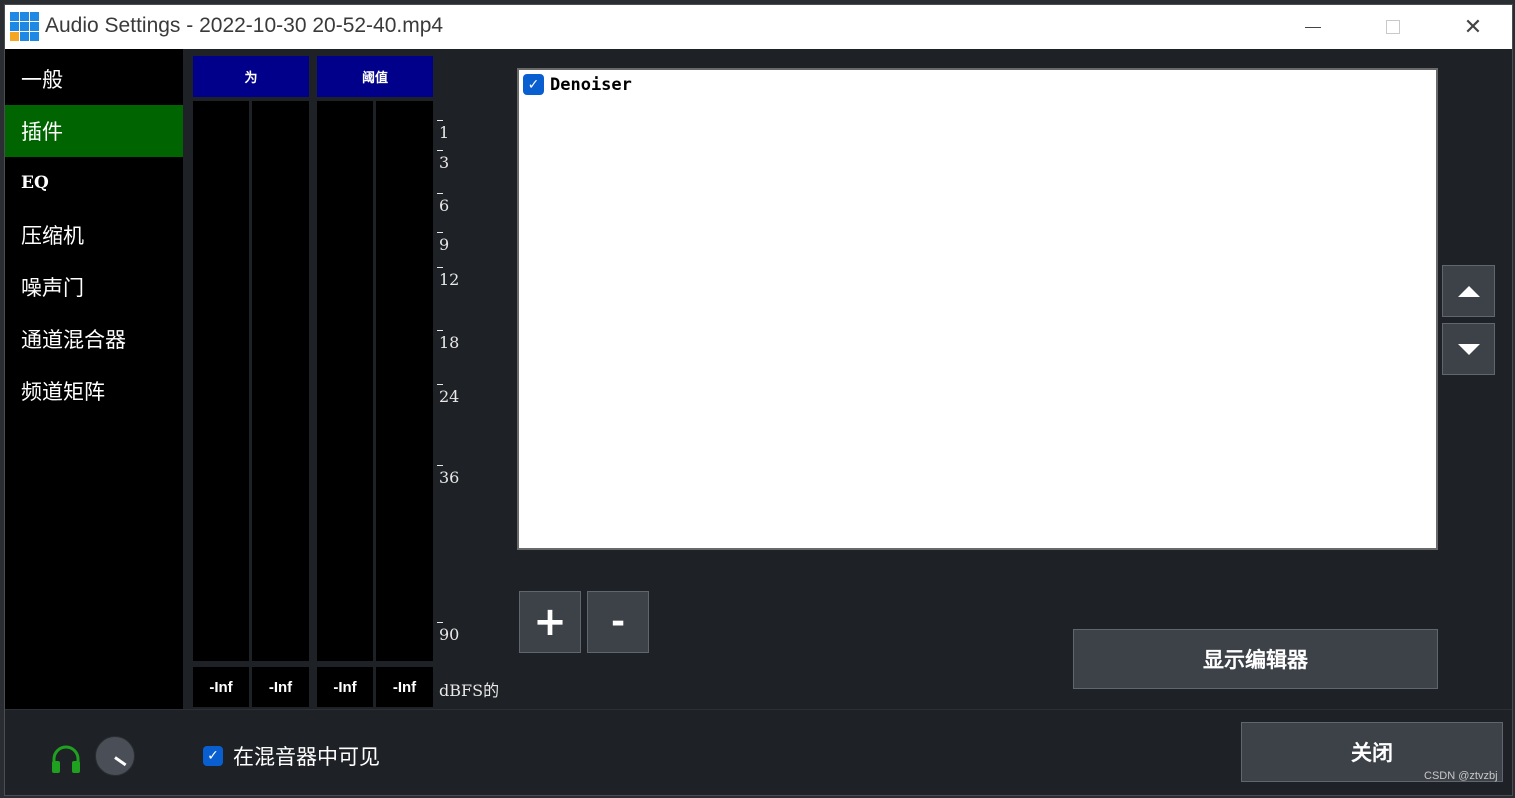 This screenshot has height=798, width=1515. What do you see at coordinates (443, 161) in the screenshot?
I see `meter-scale-tick: 3` at bounding box center [443, 161].